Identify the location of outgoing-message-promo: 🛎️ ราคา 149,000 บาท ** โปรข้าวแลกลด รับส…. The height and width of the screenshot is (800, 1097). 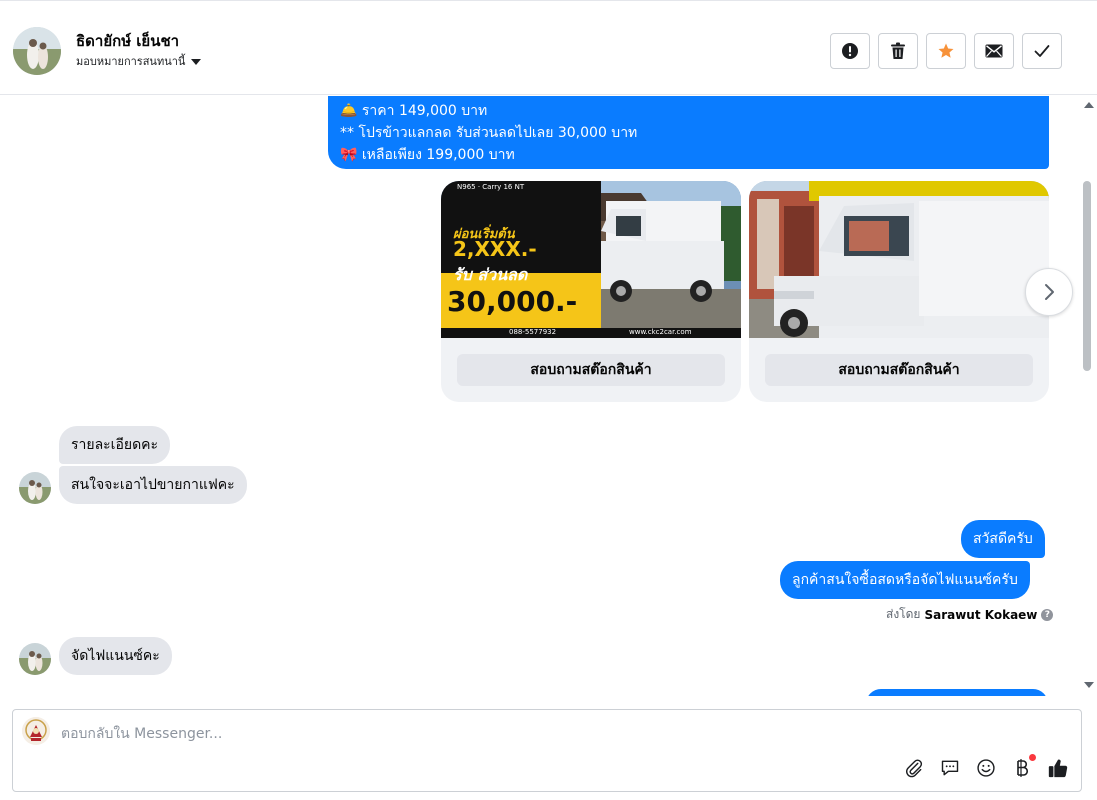
(688, 132).